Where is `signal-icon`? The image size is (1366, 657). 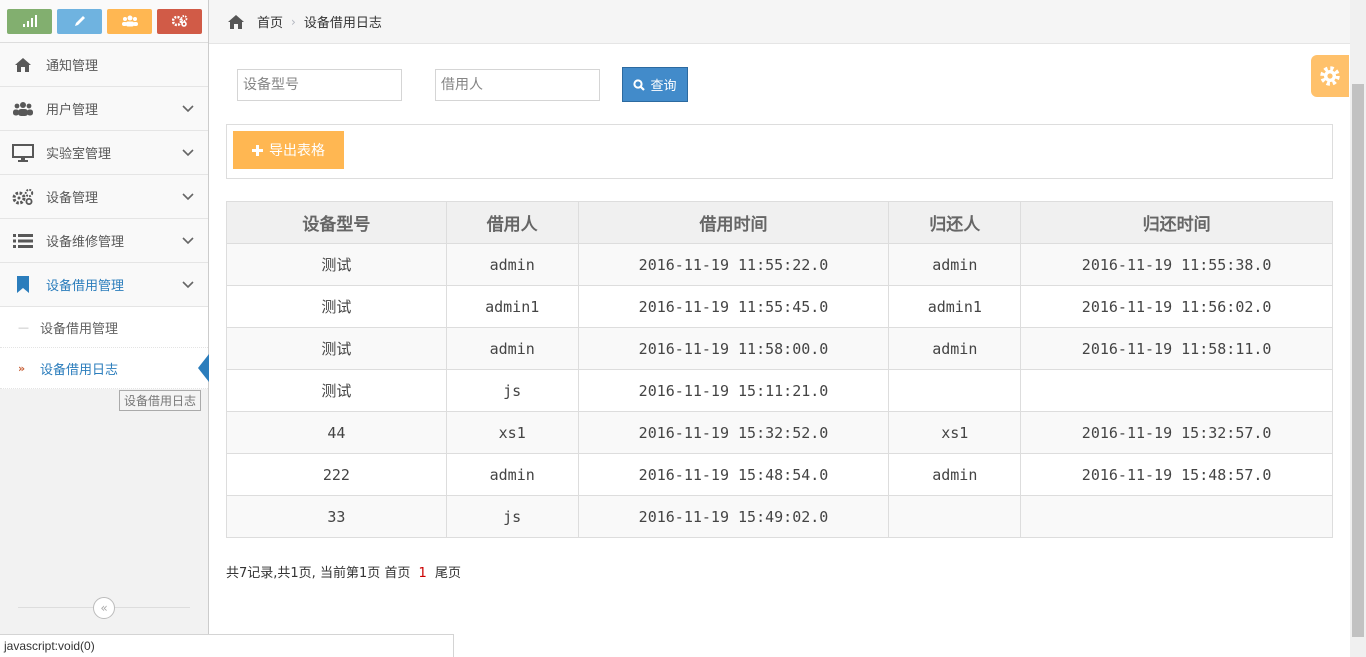 signal-icon is located at coordinates (29, 21).